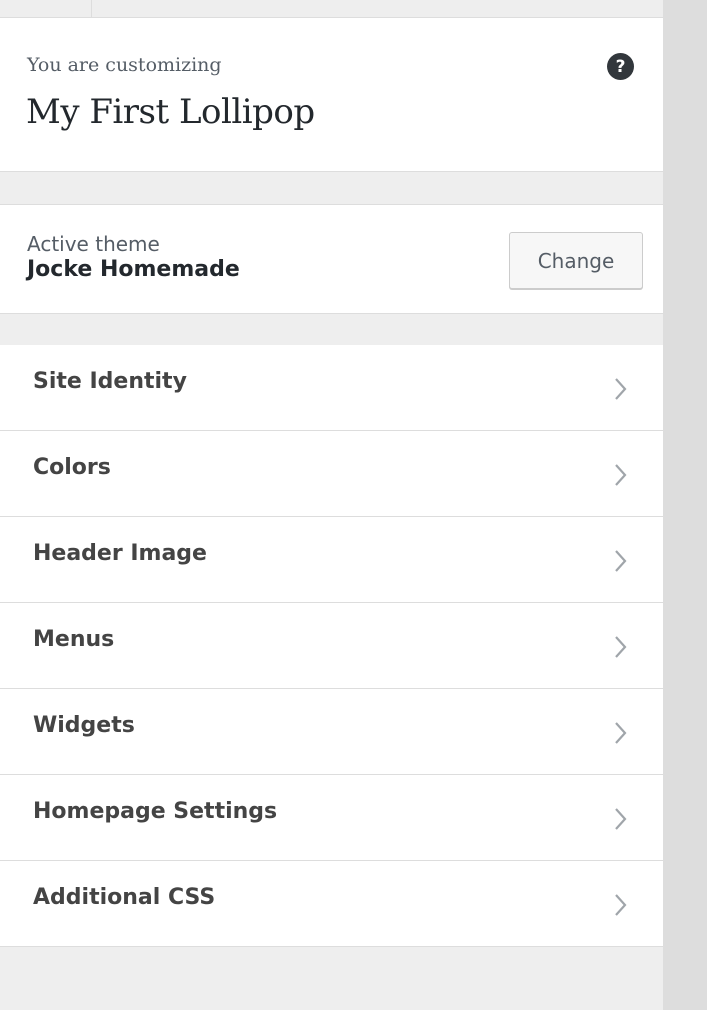 This screenshot has width=707, height=1010. Describe the element at coordinates (124, 65) in the screenshot. I see `customizing-preamble: You are customizing` at that location.